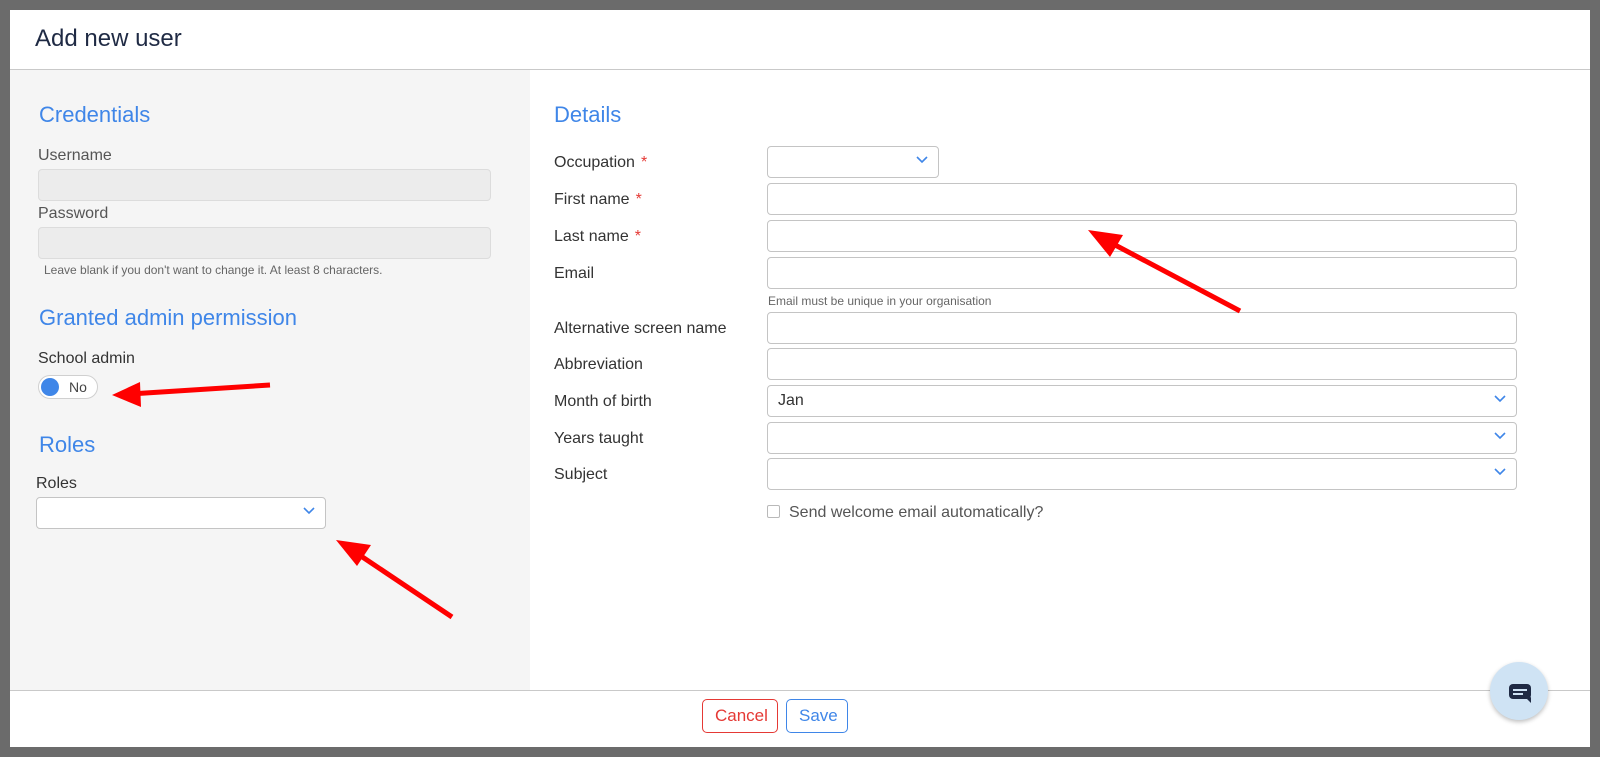 The width and height of the screenshot is (1600, 757). What do you see at coordinates (78, 387) in the screenshot?
I see `toggle-state-text: No` at bounding box center [78, 387].